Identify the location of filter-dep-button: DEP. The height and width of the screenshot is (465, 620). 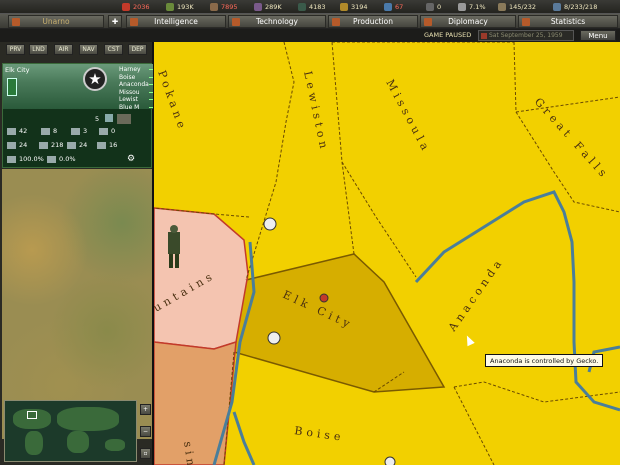
(137, 49).